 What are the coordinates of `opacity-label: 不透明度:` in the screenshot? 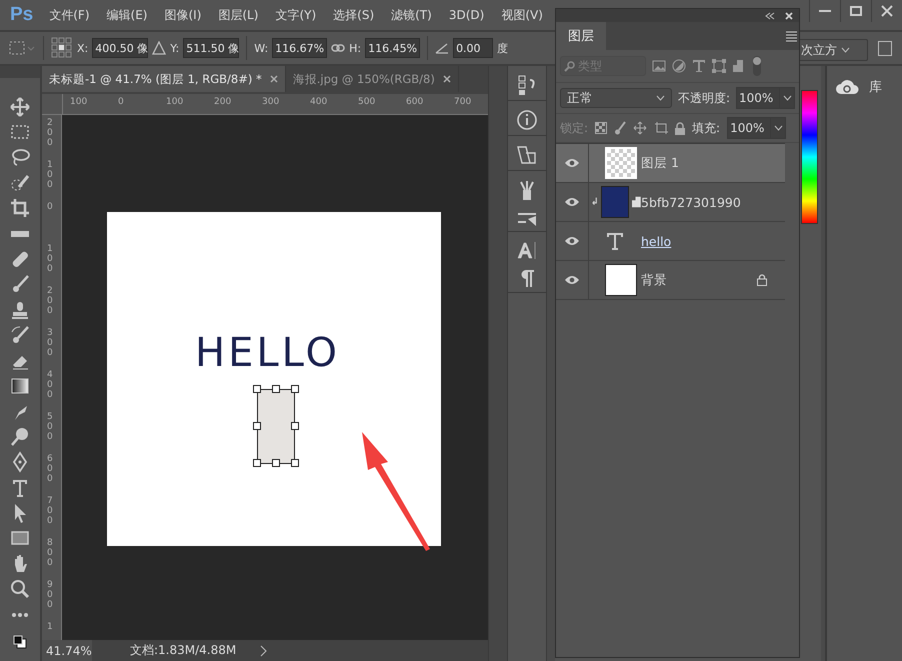 It's located at (704, 98).